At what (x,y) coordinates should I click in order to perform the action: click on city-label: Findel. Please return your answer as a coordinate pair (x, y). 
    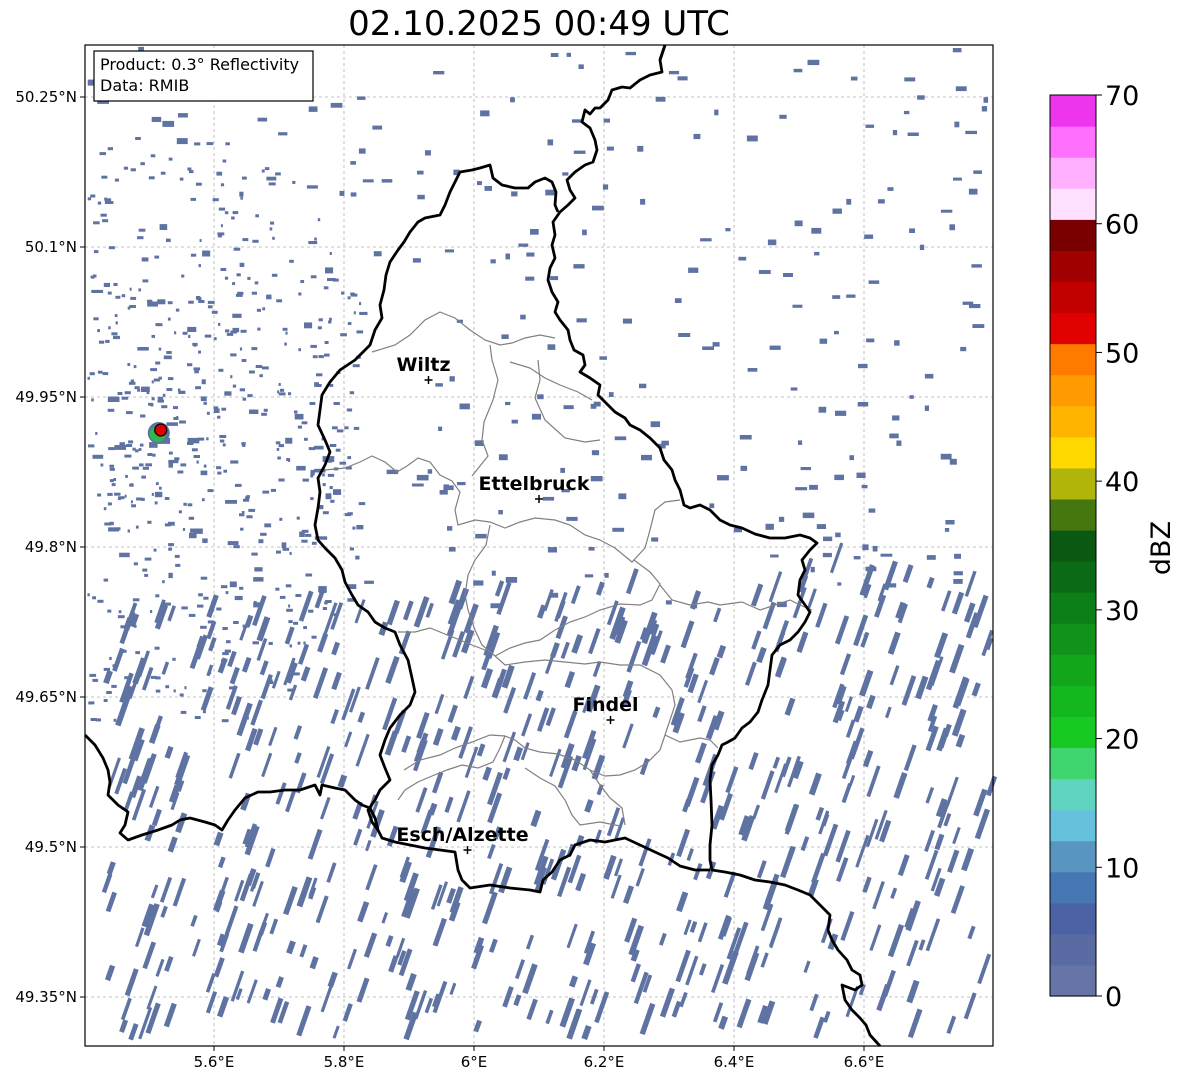
    Looking at the image, I should click on (605, 705).